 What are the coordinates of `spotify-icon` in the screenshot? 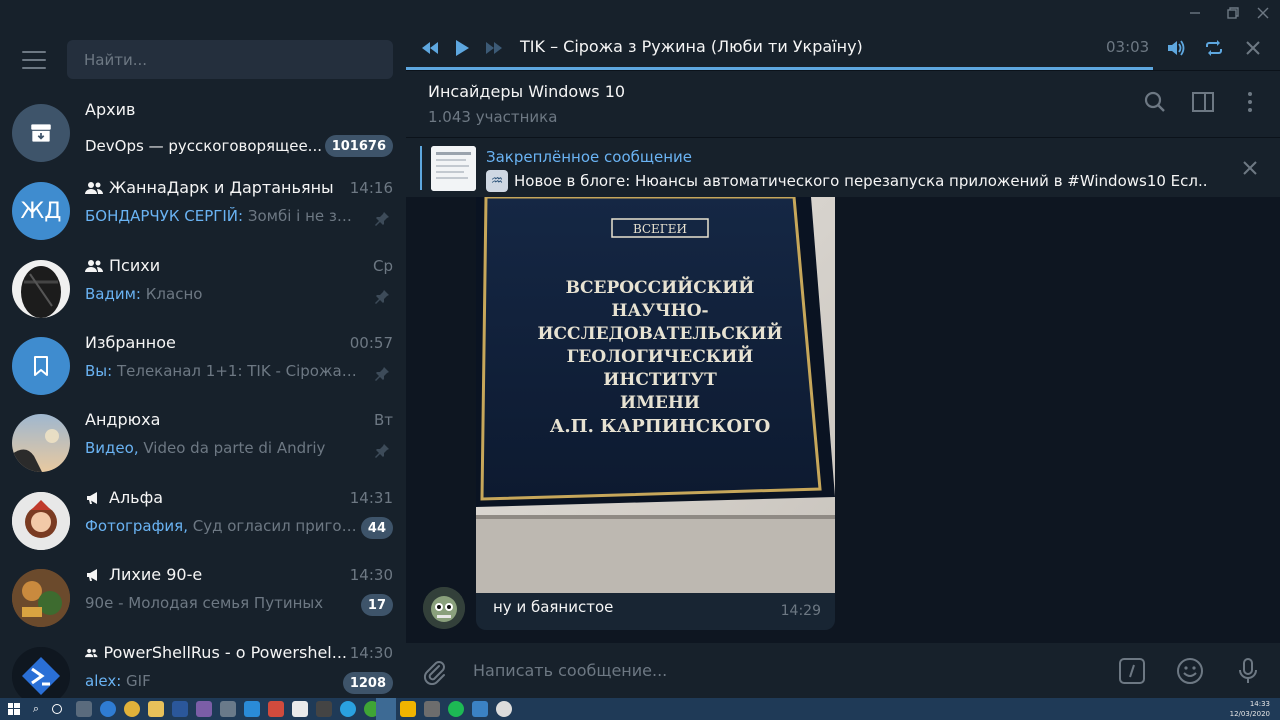 It's located at (456, 709).